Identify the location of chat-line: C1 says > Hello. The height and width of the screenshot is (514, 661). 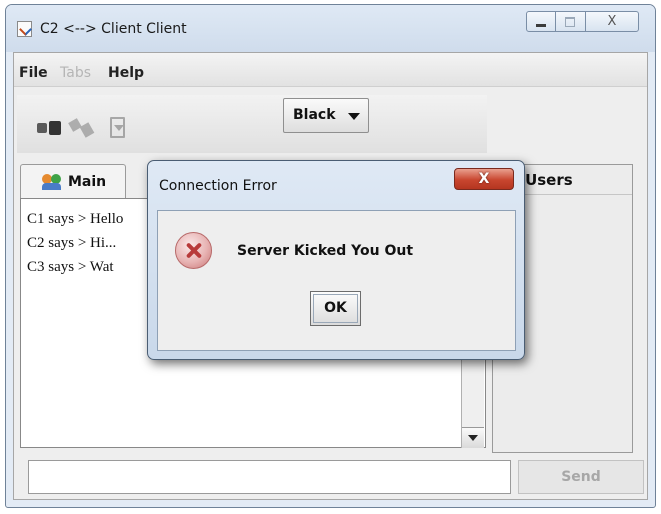
(75, 219).